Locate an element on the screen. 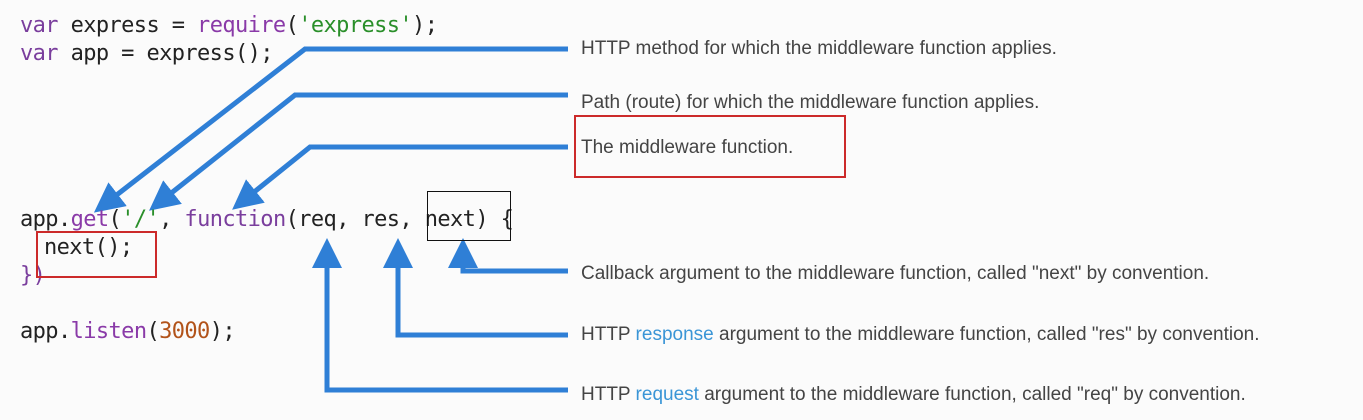 Image resolution: width=1363 pixels, height=420 pixels. arrow-middleware is located at coordinates (400, 177).